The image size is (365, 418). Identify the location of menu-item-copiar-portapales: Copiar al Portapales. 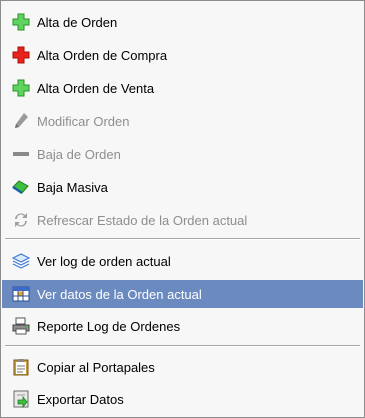
(182, 367).